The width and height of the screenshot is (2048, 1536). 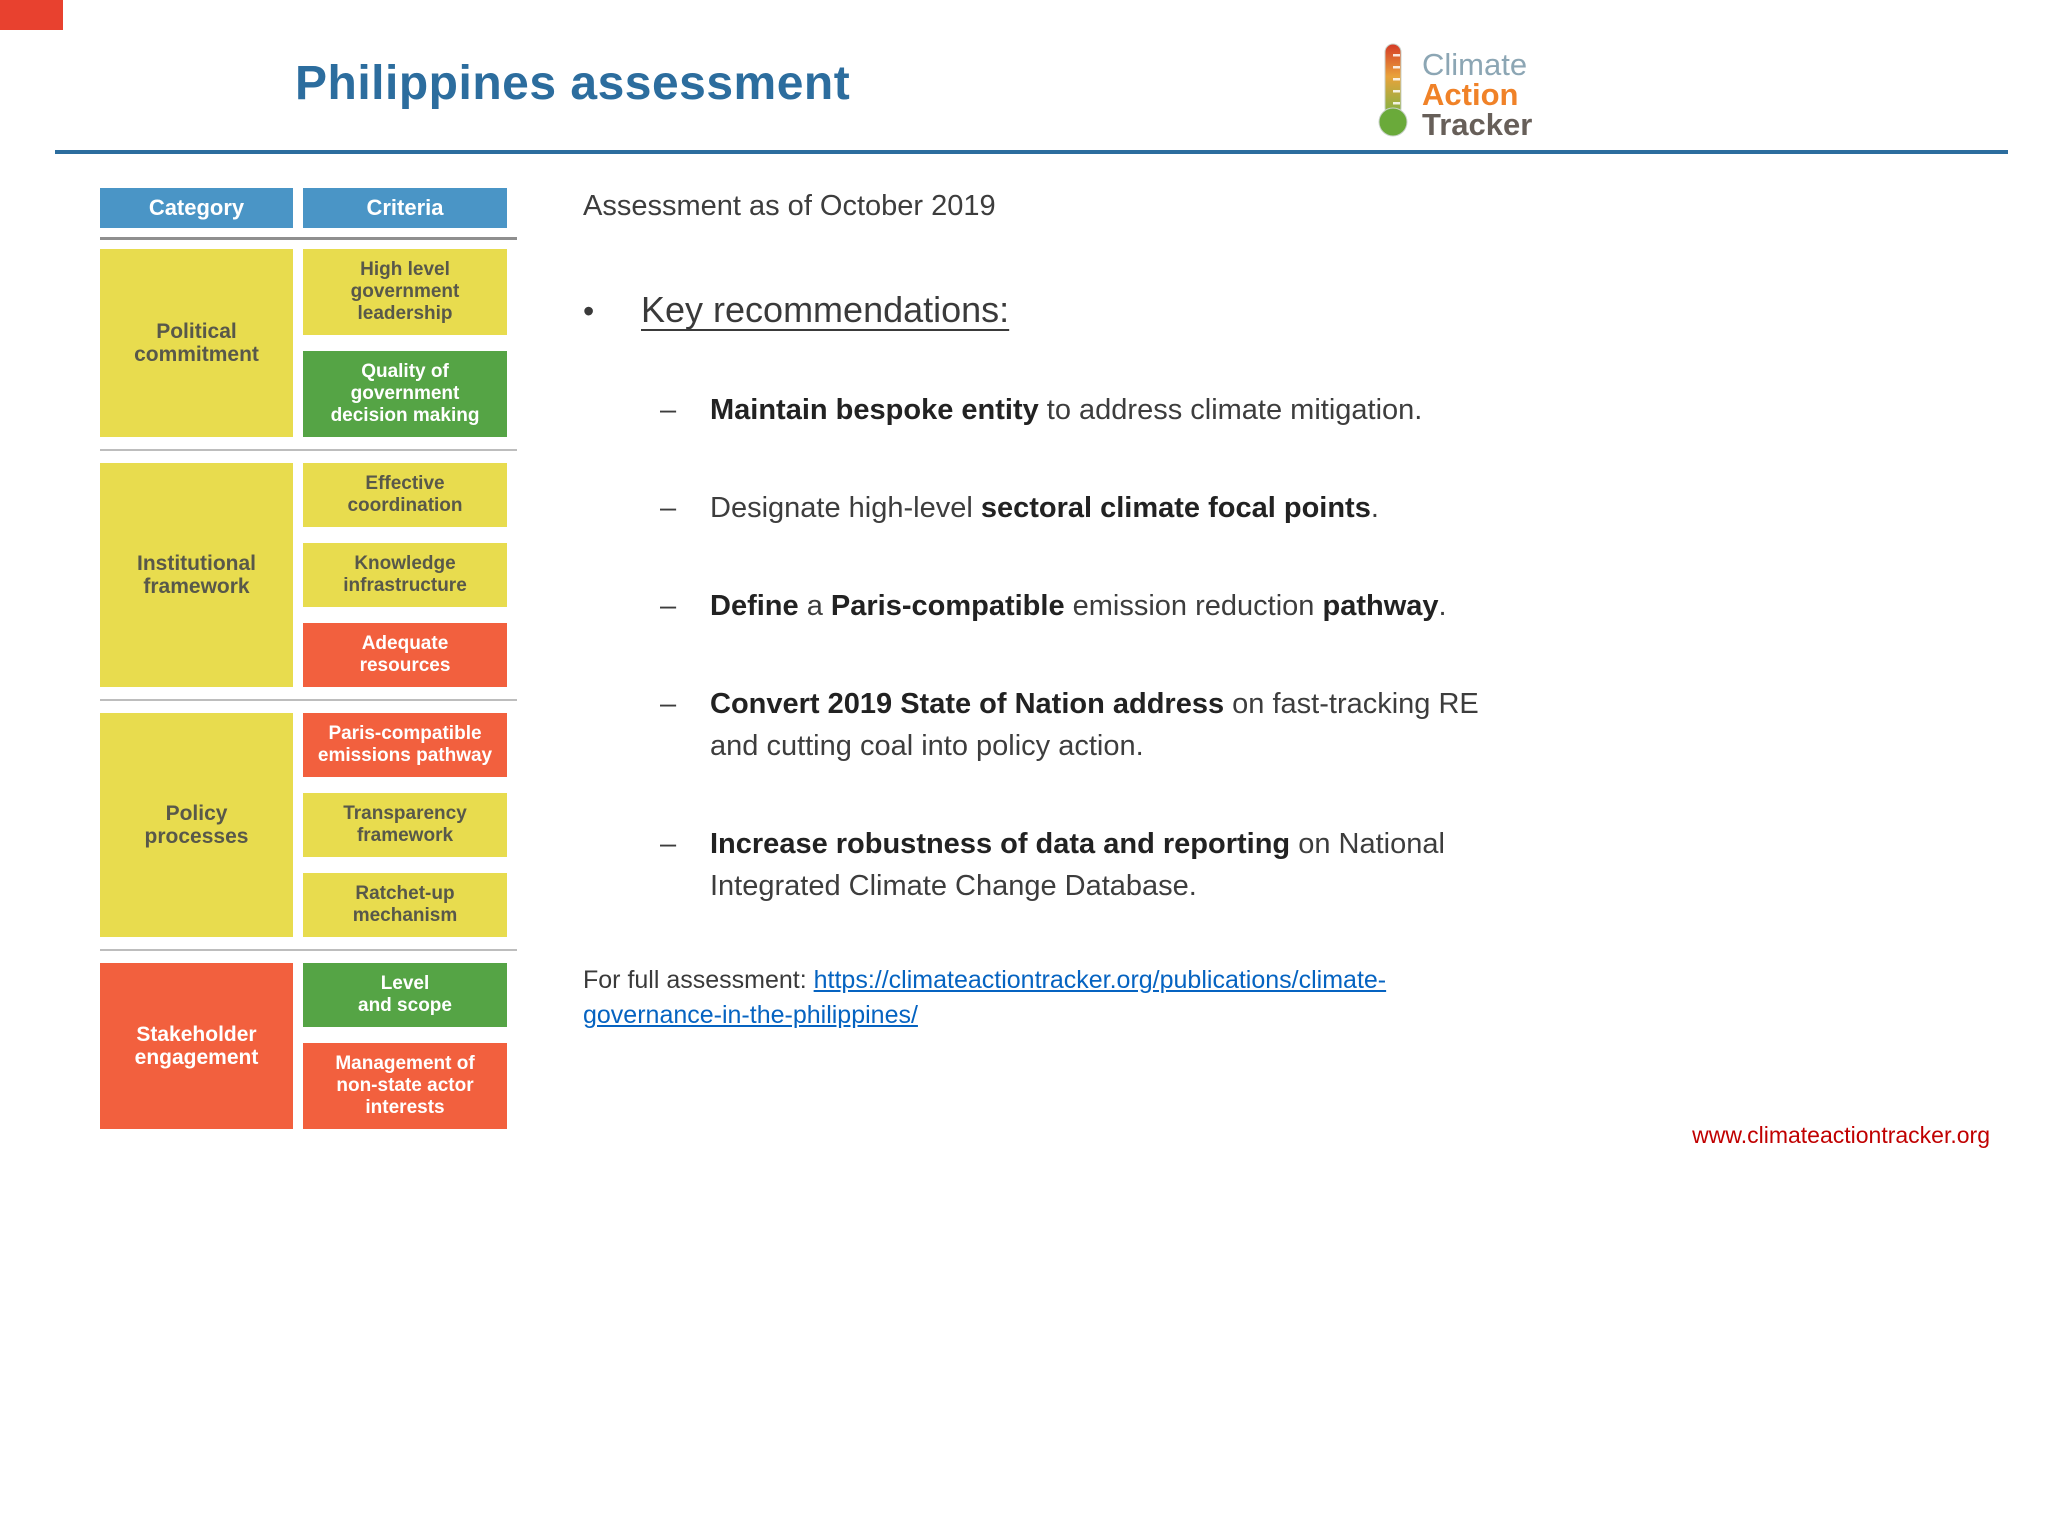 I want to click on category-cell: Policy processes, so click(x=196, y=825).